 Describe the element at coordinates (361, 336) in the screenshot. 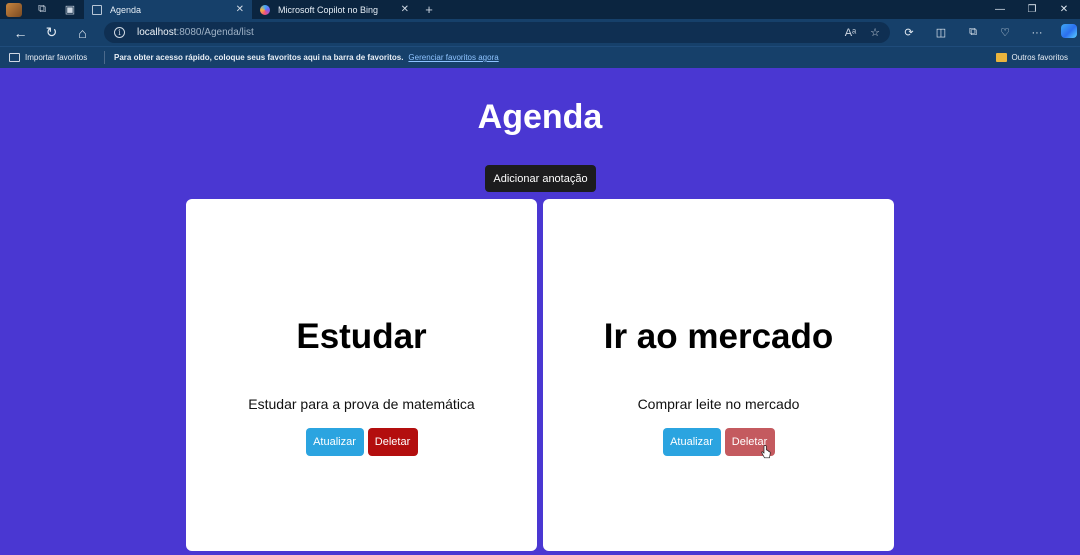

I see `note-title: Estudar` at that location.